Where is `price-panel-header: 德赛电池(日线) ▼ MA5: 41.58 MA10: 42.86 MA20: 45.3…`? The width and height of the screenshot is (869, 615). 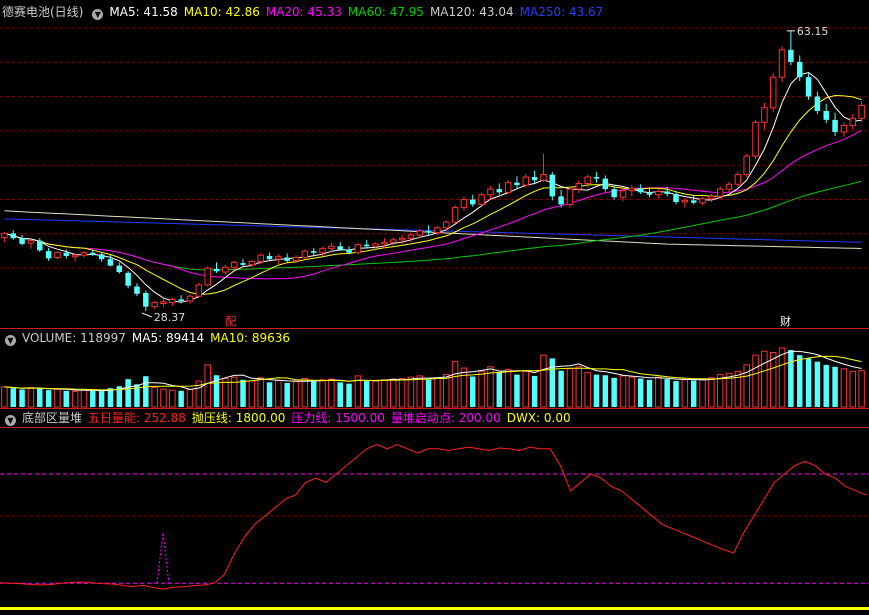 price-panel-header: 德赛电池(日线) ▼ MA5: 41.58 MA10: 42.86 MA20: 45.3… is located at coordinates (305, 12).